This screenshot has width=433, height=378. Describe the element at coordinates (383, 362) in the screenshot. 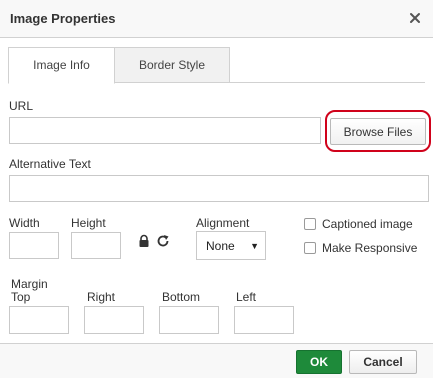

I see `cancel-button: Cancel` at that location.